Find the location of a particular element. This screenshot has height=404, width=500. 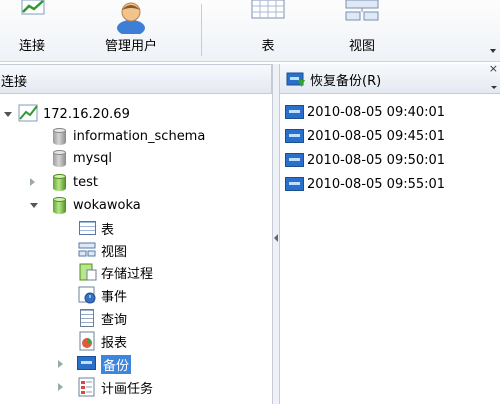

tree-node-events: 事件 is located at coordinates (101, 295).